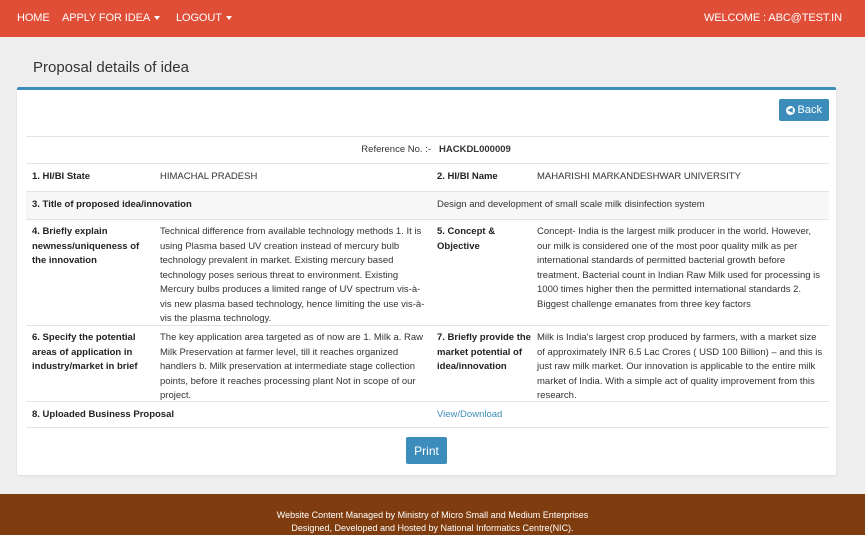  I want to click on reference-row: Reference No. :- HACKDL000009, so click(427, 149).